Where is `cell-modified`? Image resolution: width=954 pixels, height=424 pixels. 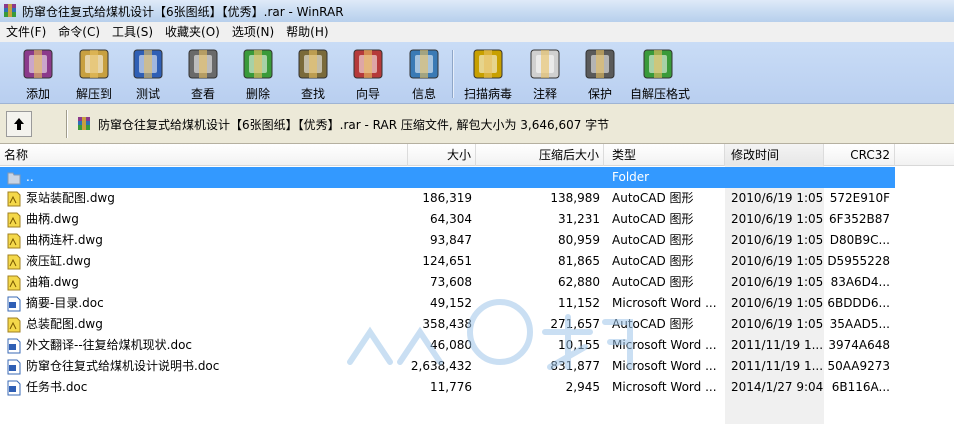
cell-modified is located at coordinates (777, 177).